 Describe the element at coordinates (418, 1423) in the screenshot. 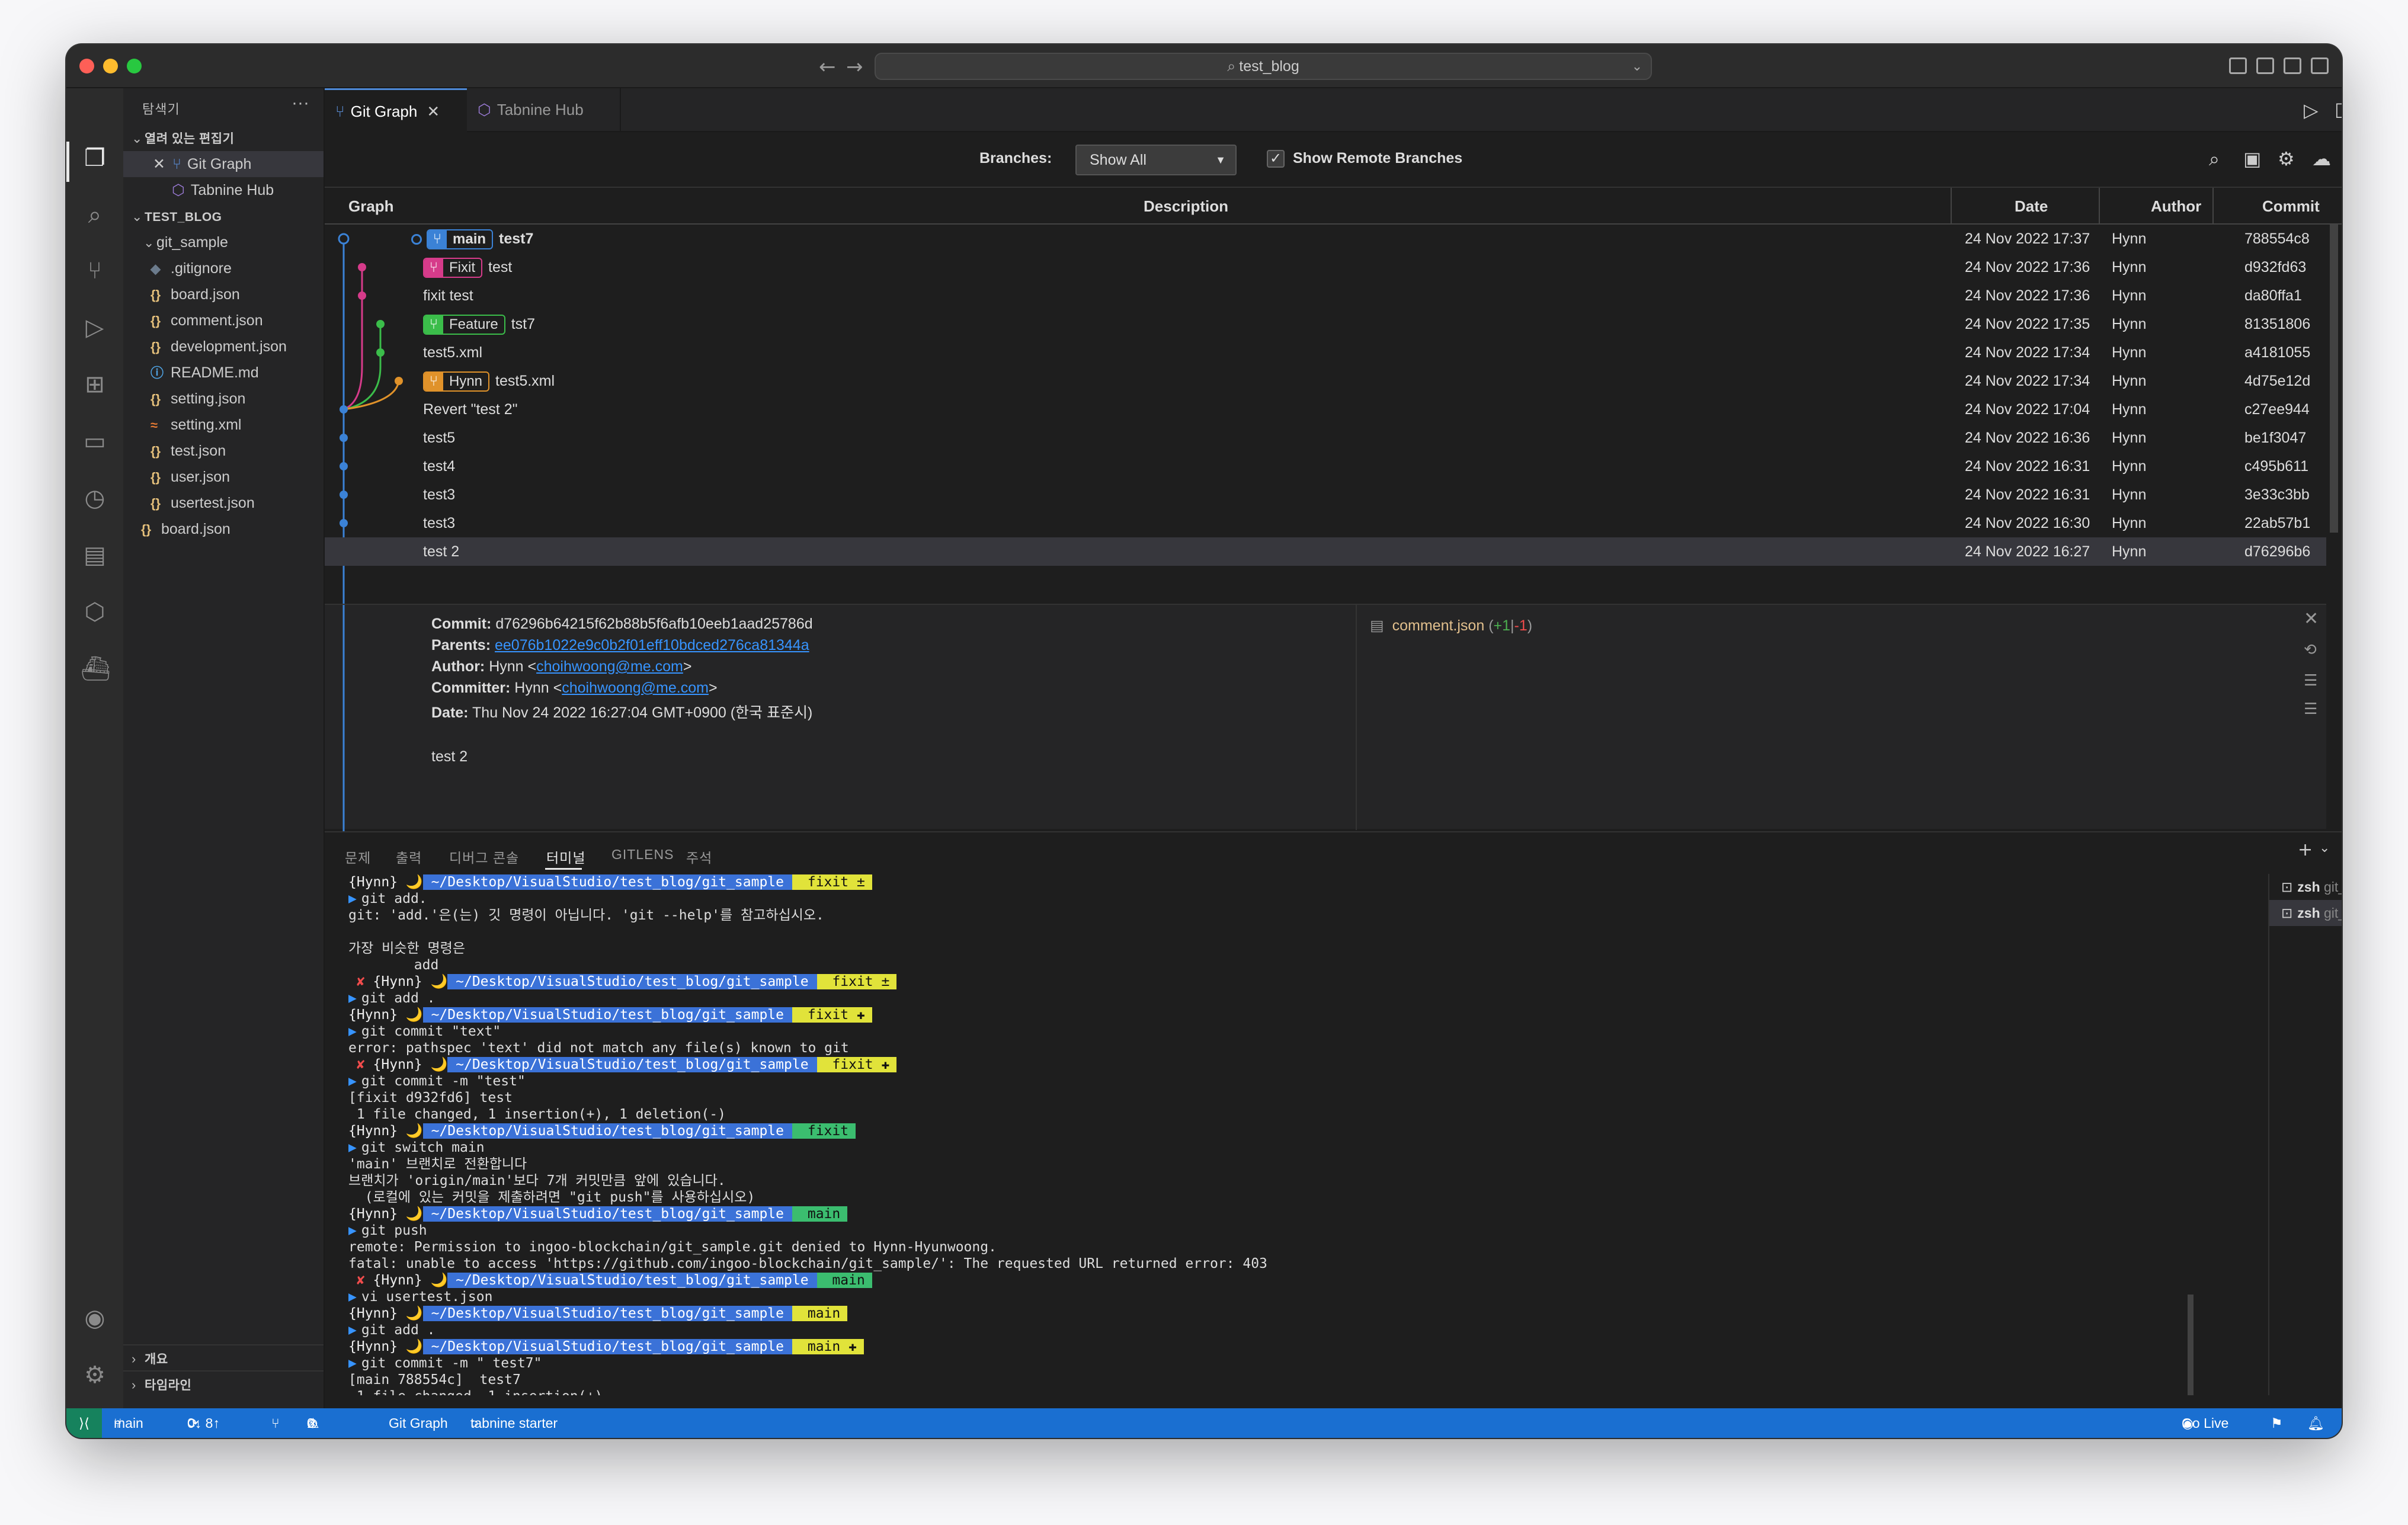

I see `git-graph-status: Git Graph` at that location.